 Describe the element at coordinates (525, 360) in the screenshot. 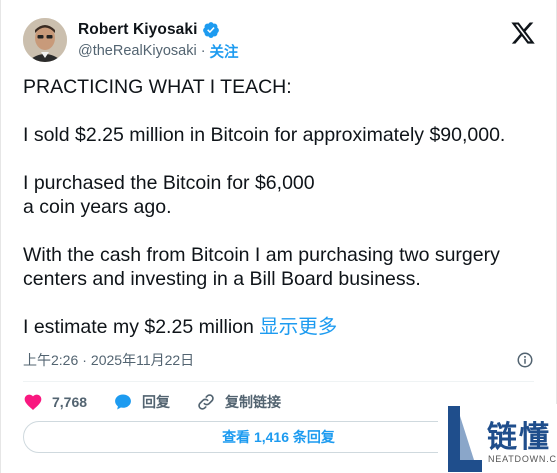

I see `info-icon` at that location.